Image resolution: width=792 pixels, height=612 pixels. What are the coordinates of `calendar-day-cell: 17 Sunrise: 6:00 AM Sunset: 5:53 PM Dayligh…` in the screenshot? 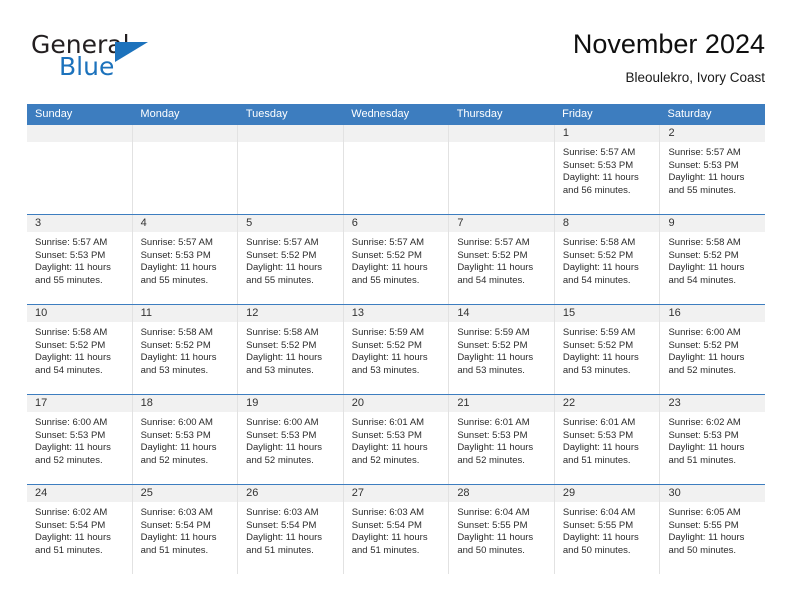 It's located at (80, 439).